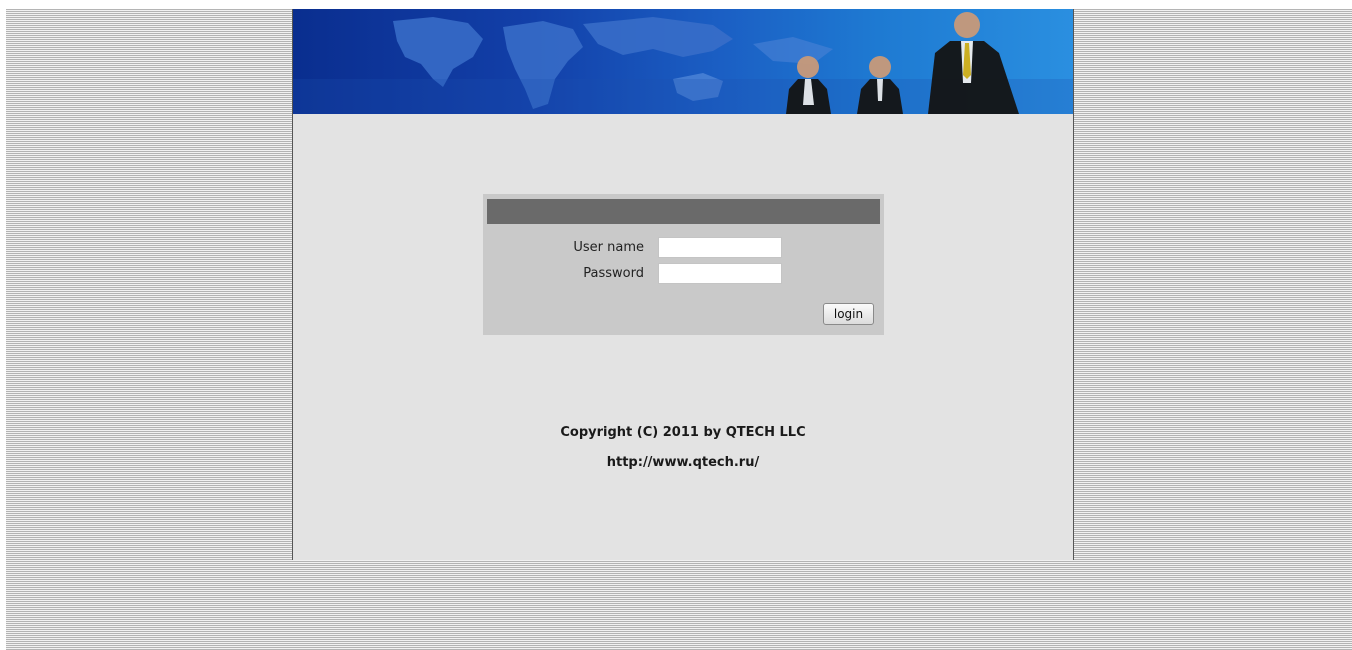 This screenshot has height=650, width=1352. I want to click on password-label: Password, so click(613, 273).